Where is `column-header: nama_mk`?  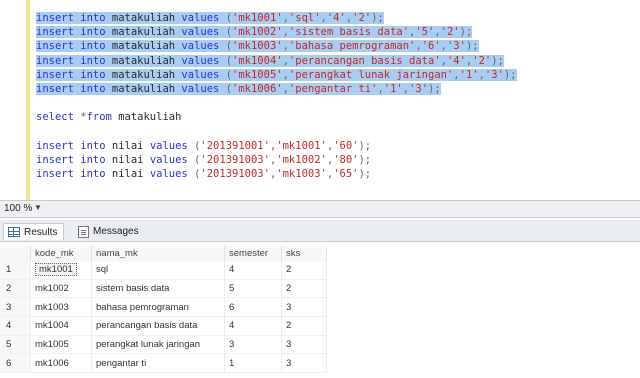 column-header: nama_mk is located at coordinates (158, 253).